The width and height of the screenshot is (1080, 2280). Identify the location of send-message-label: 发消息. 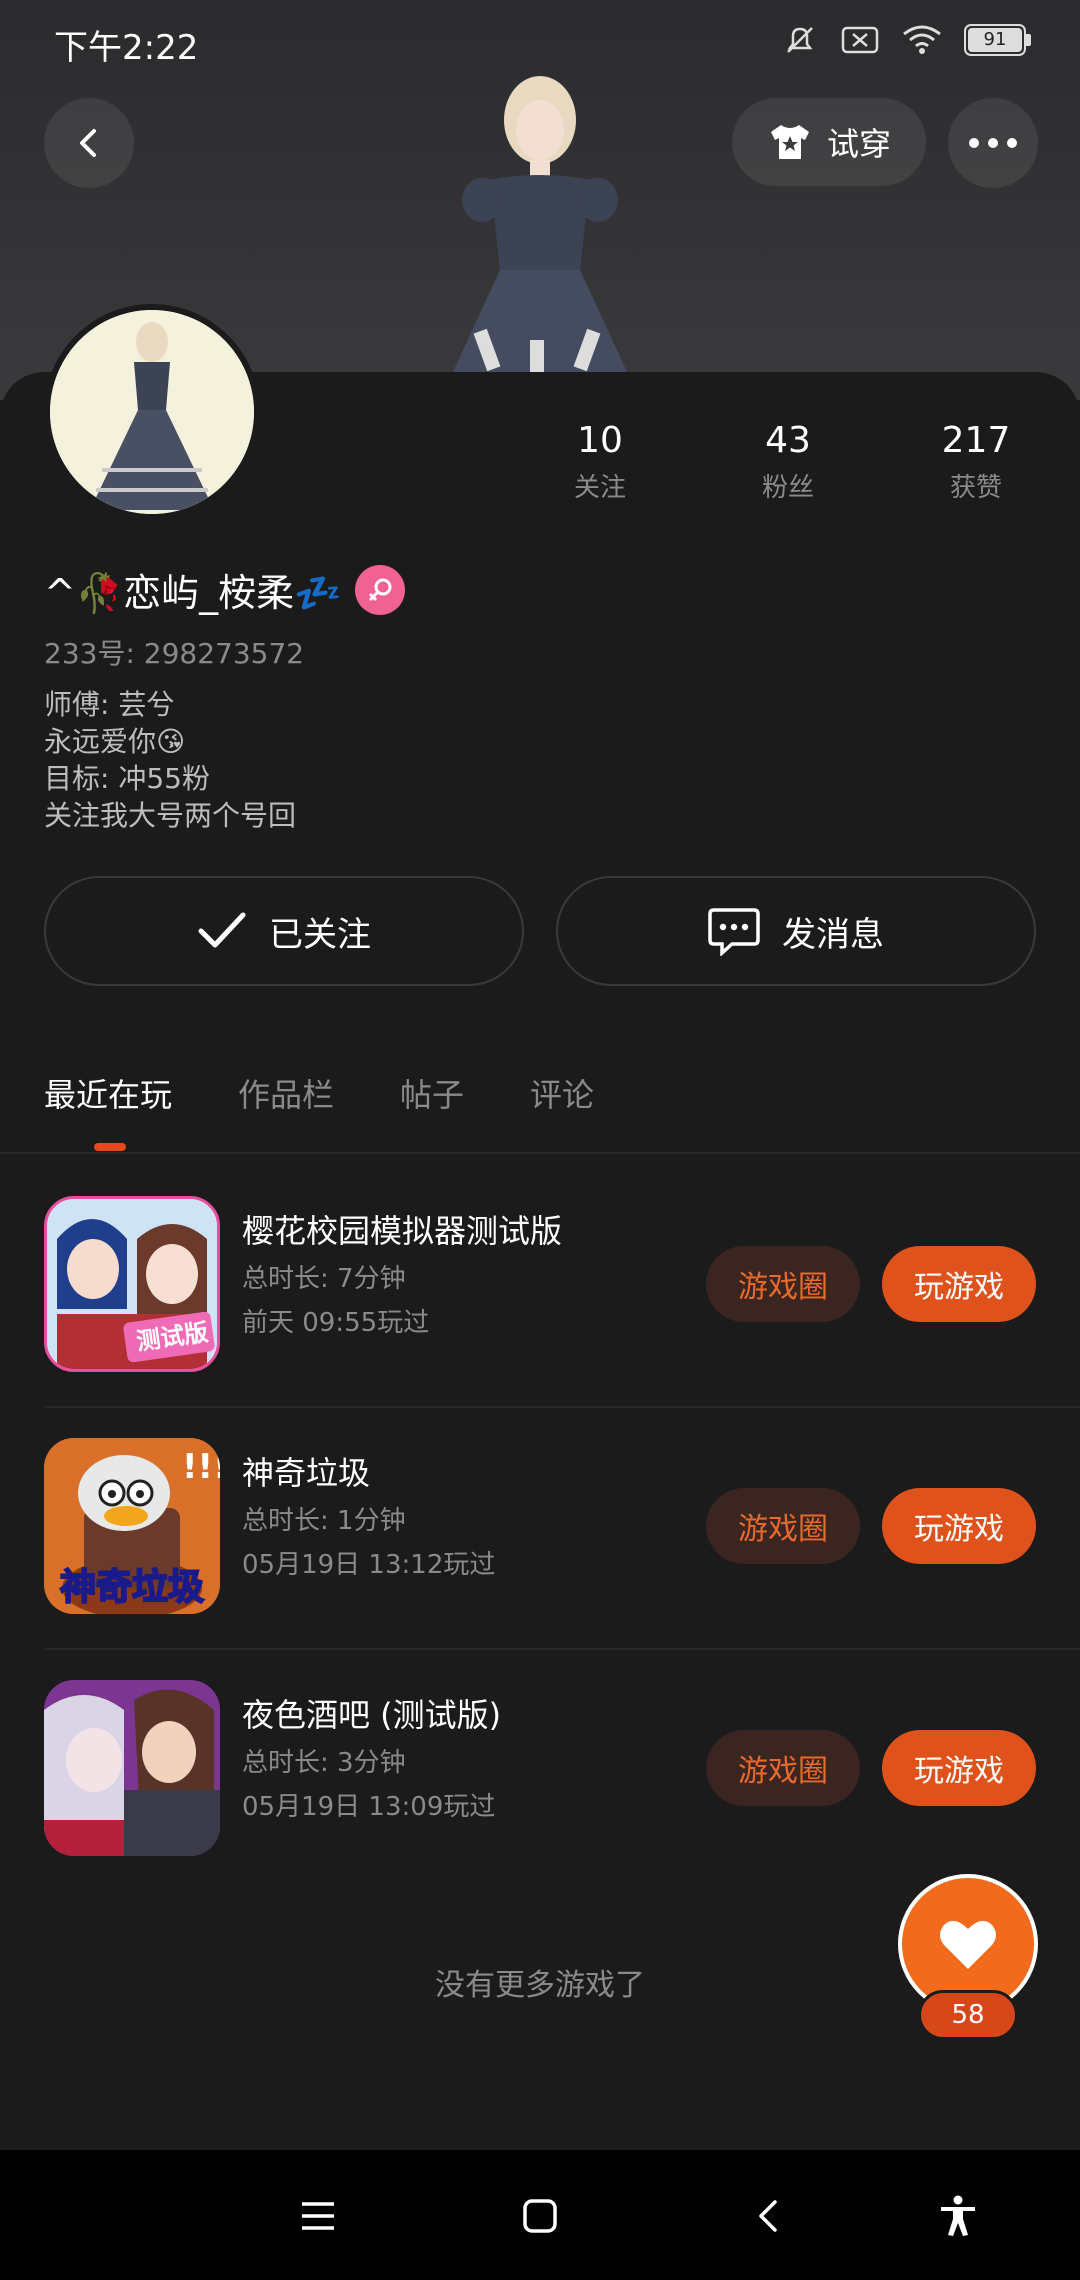
(833, 934).